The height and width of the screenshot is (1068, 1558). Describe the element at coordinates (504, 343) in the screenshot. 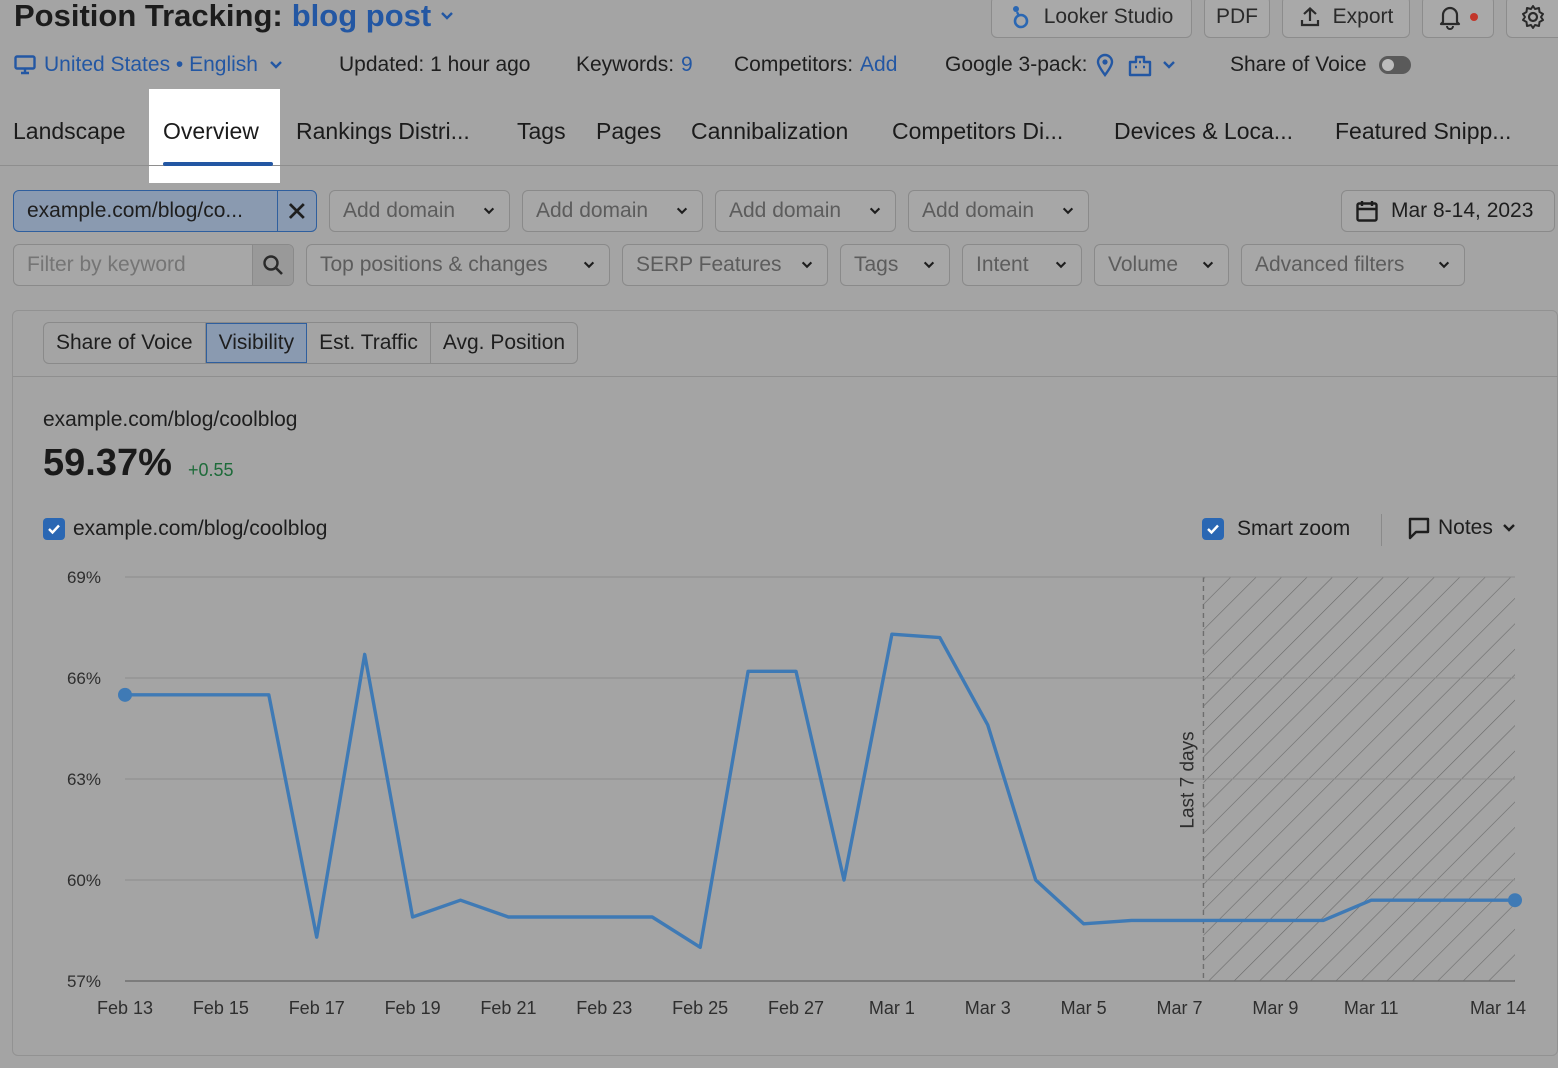

I see `segment-avg-position: Avg. Position` at that location.